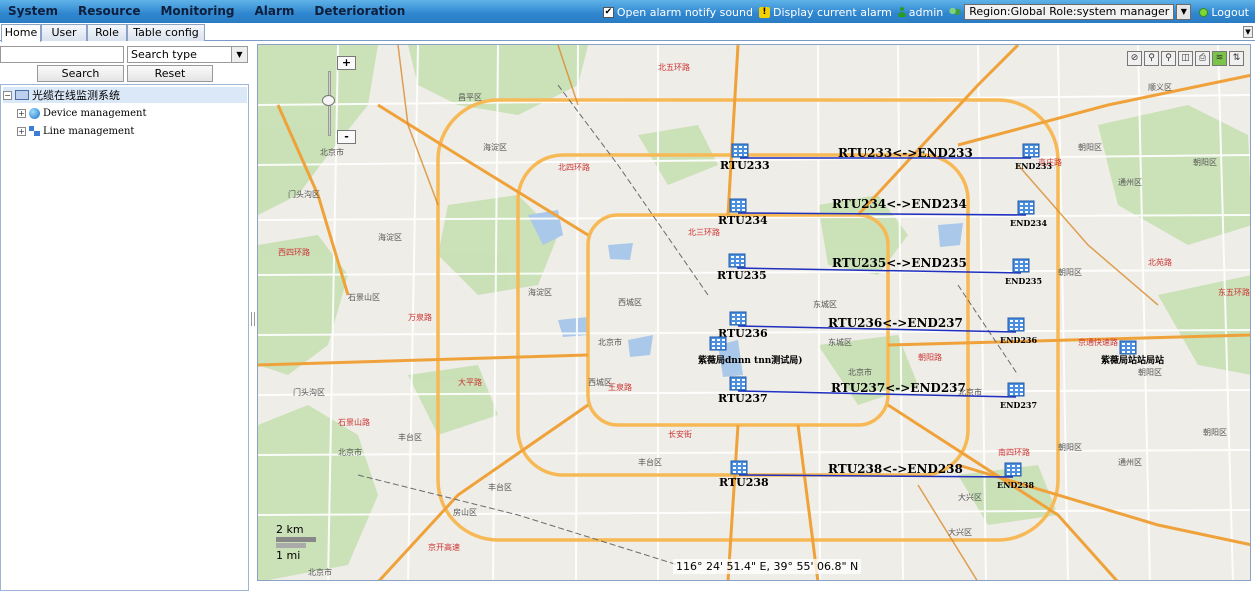 The image size is (1255, 591). Describe the element at coordinates (125, 95) in the screenshot. I see `tree-root: − 光缆在线监测系统` at that location.